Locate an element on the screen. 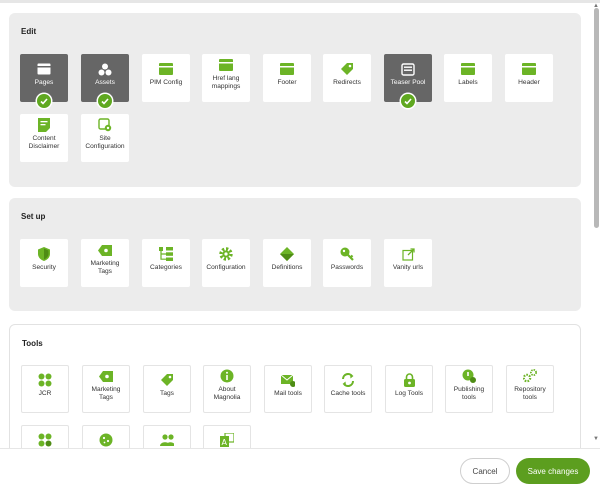 The image size is (600, 489). tile-vanity-urls: Vanity urls is located at coordinates (408, 263).